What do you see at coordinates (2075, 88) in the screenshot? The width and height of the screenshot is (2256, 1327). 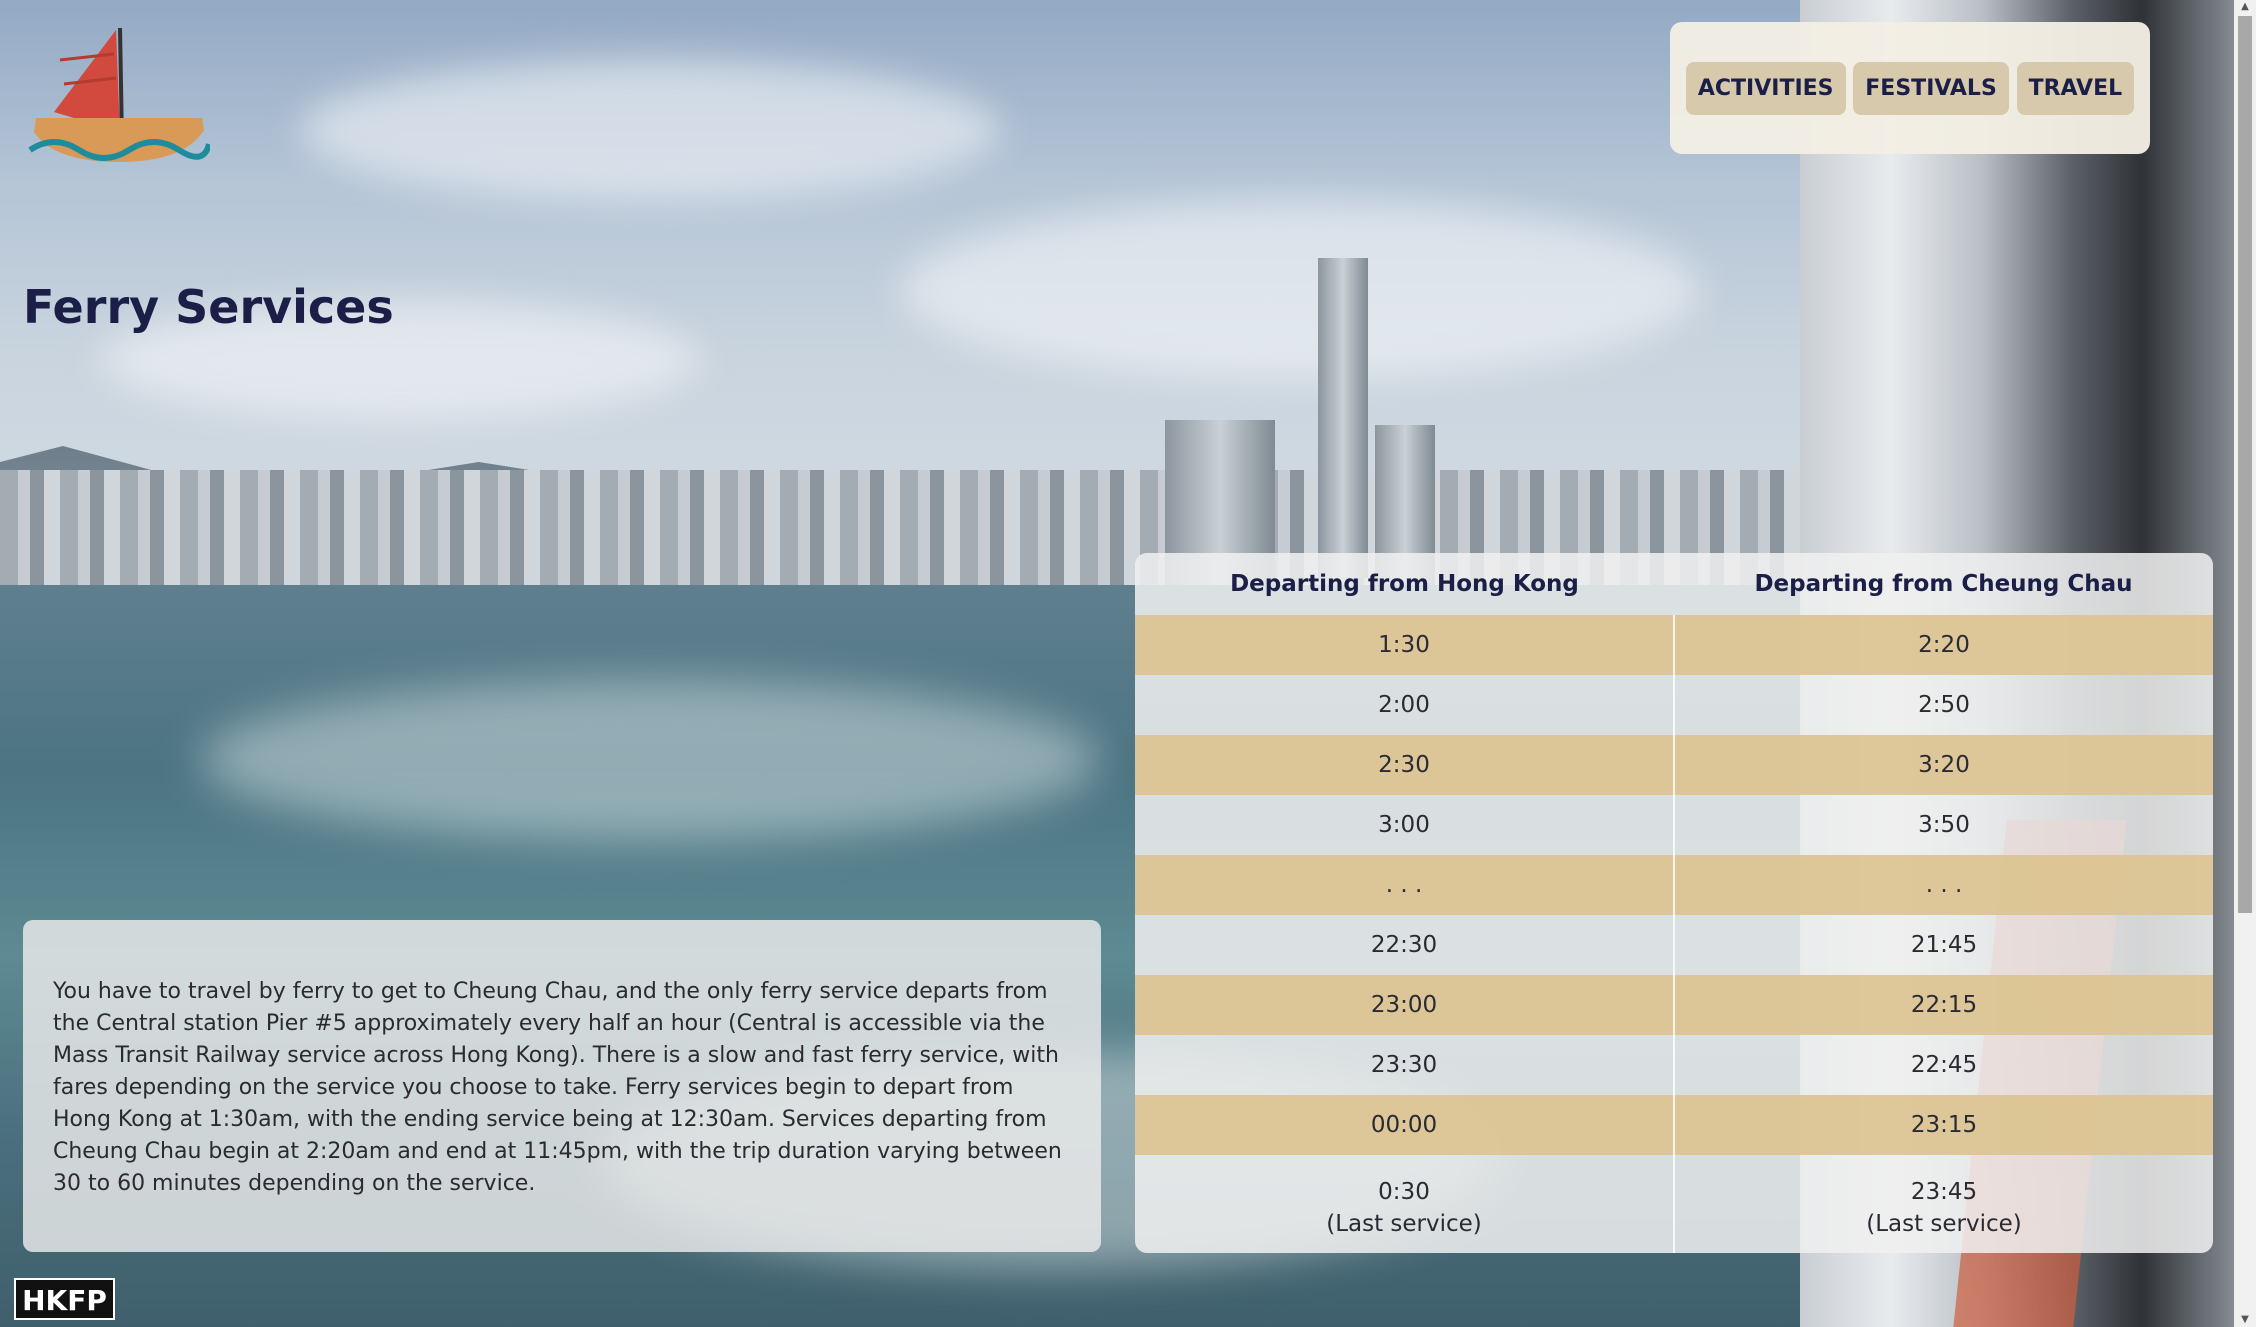 I see `nav-travel-button: TRAVEL` at bounding box center [2075, 88].